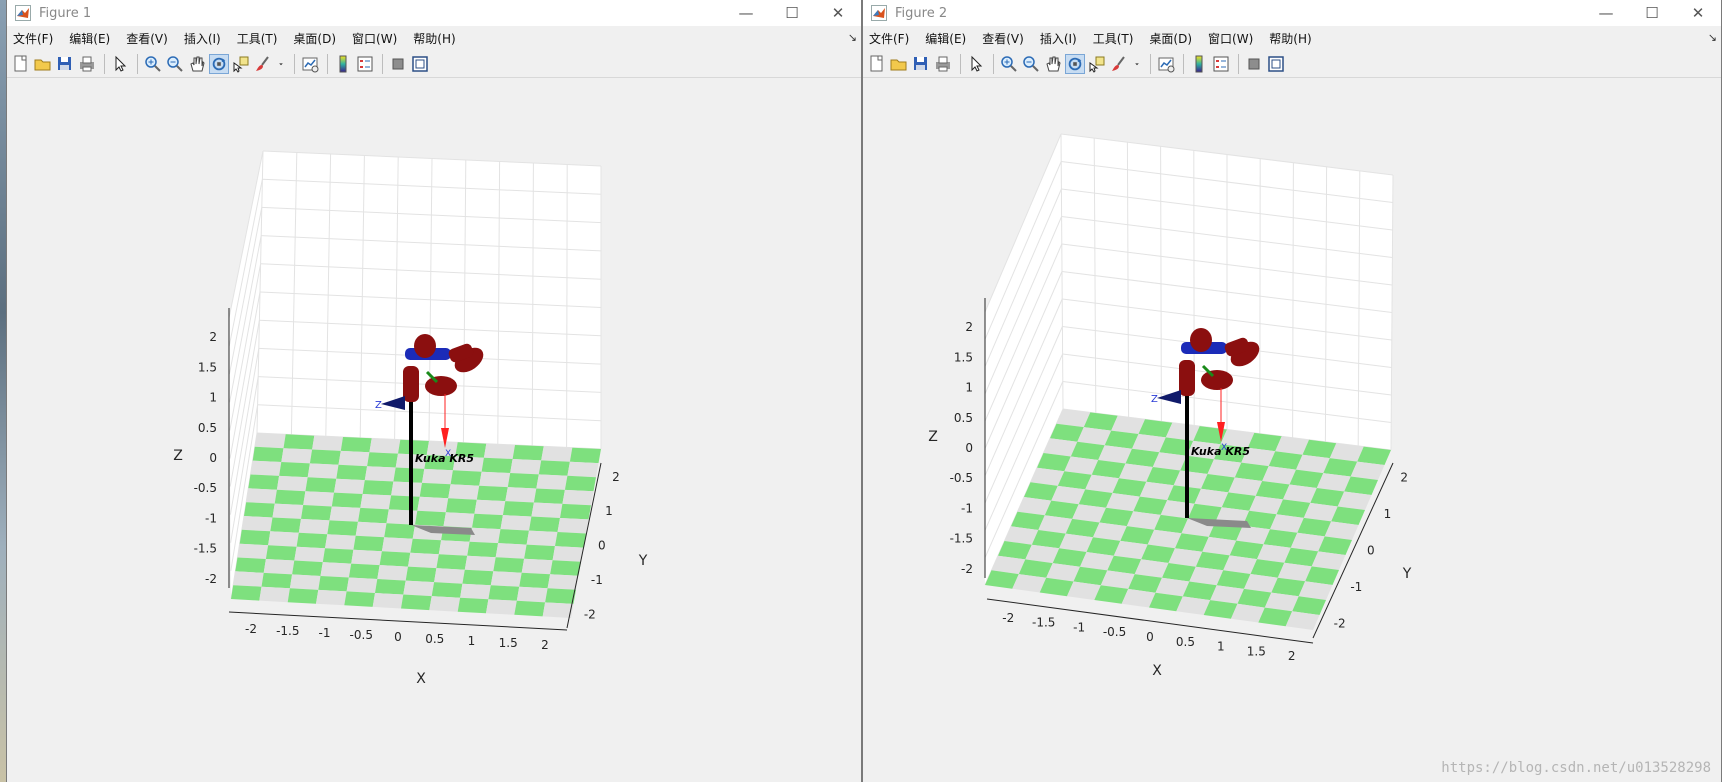  What do you see at coordinates (23, 13) in the screenshot?
I see `matlab-logo-icon` at bounding box center [23, 13].